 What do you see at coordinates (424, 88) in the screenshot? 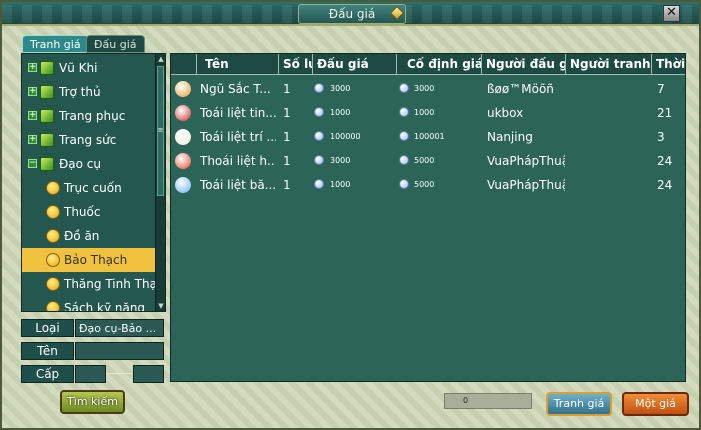
I see `fixed-price: 3000` at bounding box center [424, 88].